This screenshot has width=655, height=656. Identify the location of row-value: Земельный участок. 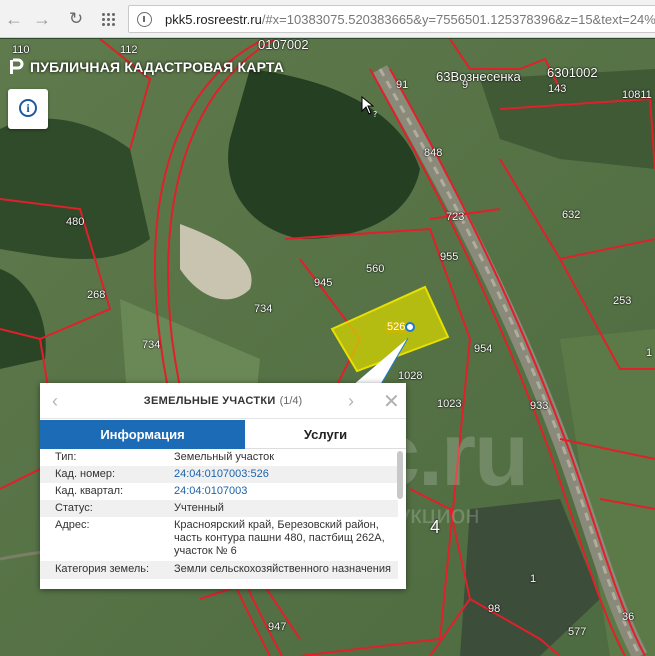
(224, 457).